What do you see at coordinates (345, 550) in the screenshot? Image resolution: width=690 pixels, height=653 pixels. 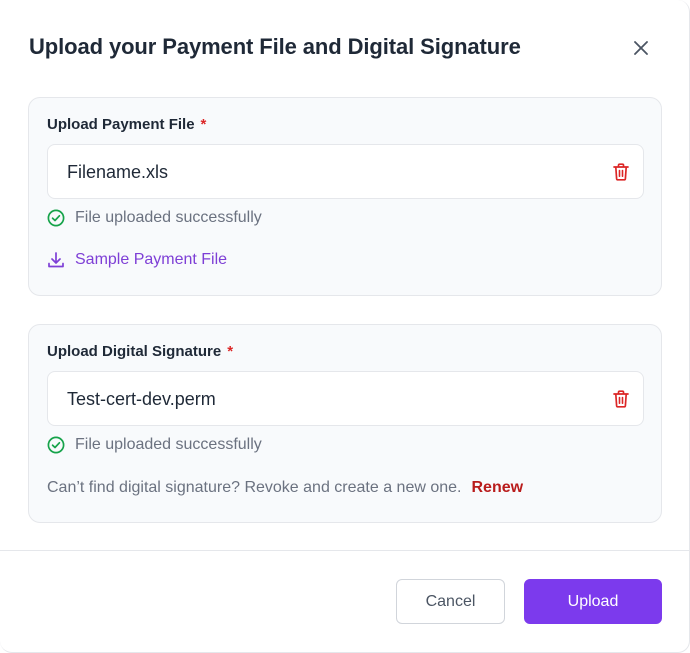 I see `footer-divider` at bounding box center [345, 550].